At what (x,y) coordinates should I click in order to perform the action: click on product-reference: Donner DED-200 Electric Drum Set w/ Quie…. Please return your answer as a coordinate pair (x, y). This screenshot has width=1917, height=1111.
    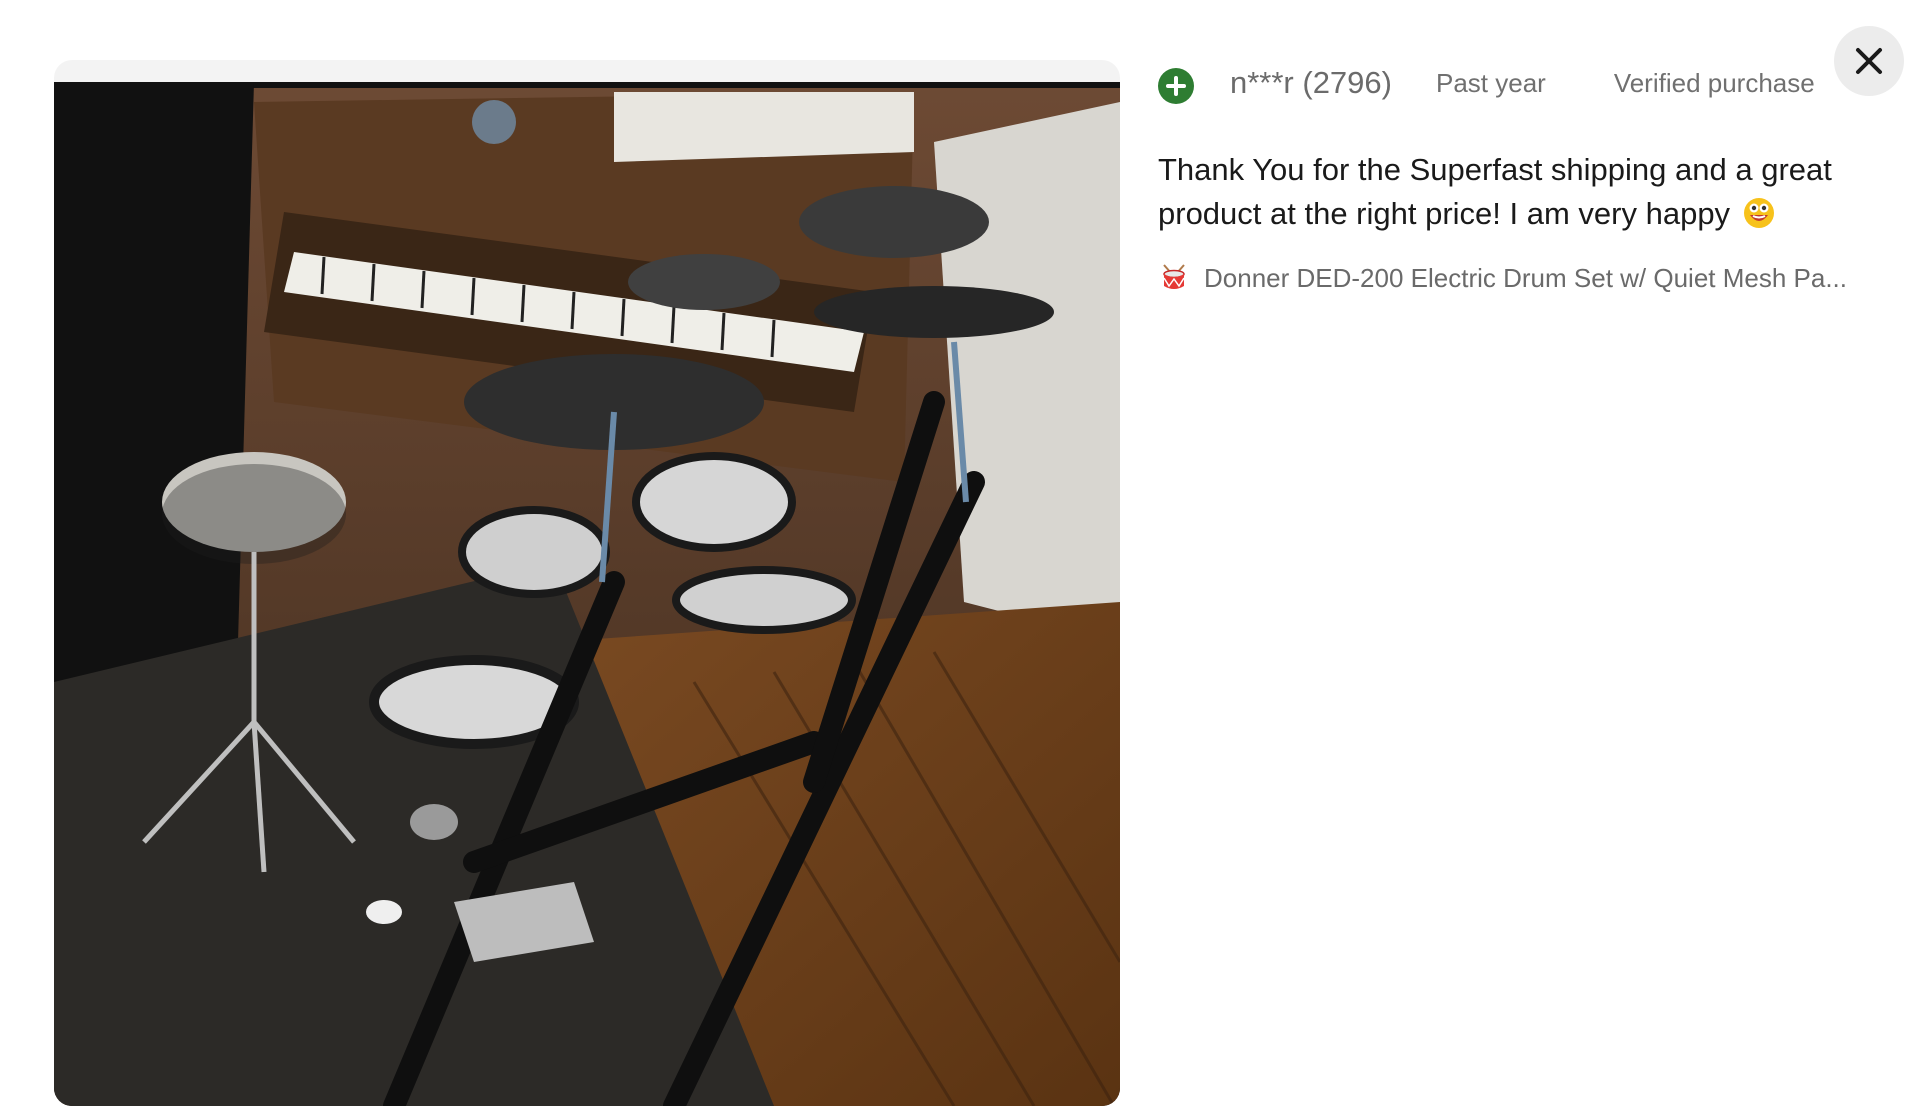
    Looking at the image, I should click on (1518, 278).